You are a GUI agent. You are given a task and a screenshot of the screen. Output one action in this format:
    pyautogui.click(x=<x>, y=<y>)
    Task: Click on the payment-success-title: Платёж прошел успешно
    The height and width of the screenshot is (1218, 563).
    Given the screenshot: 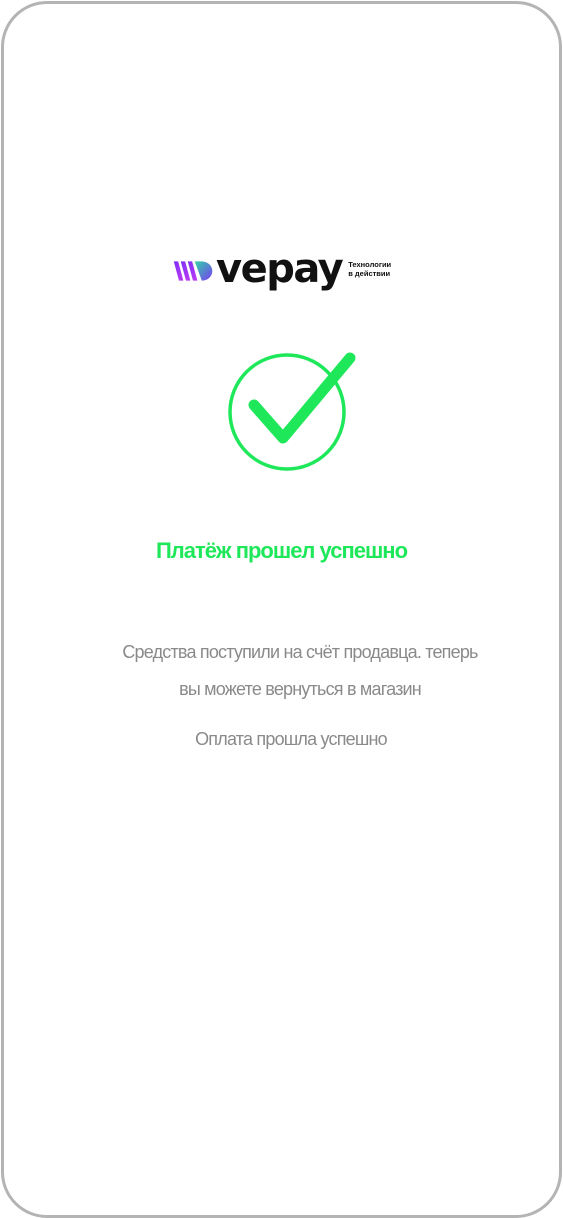 What is the action you would take?
    pyautogui.click(x=281, y=550)
    